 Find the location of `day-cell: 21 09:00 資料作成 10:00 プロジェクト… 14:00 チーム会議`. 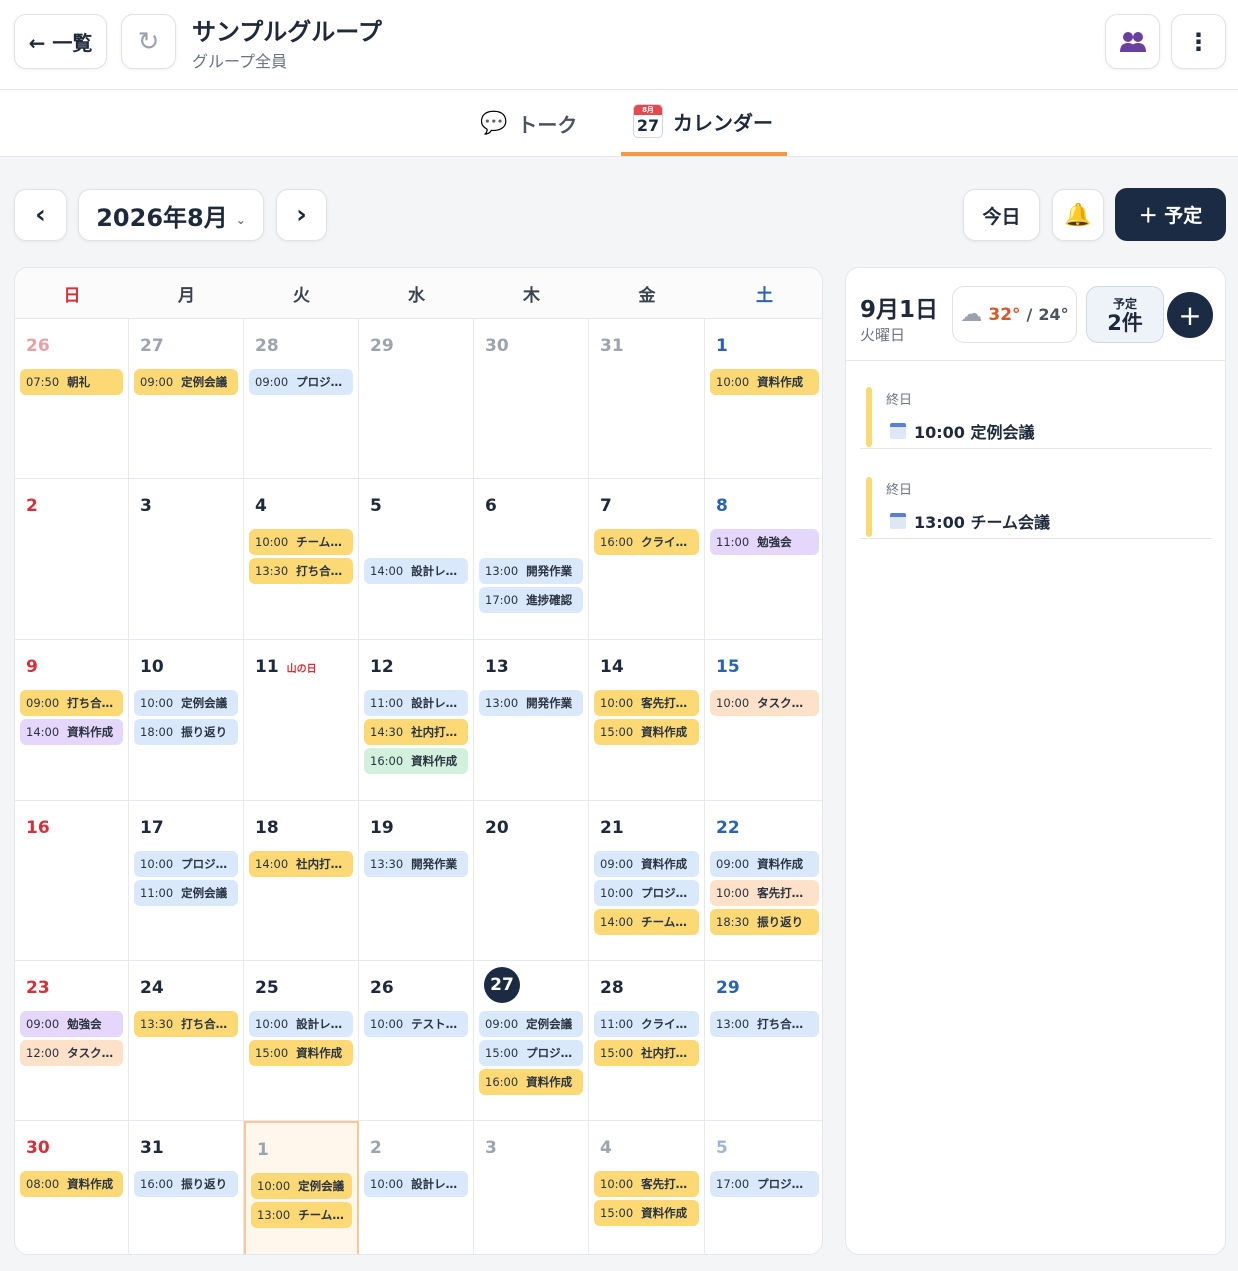

day-cell: 21 09:00 資料作成 10:00 プロジェクト… 14:00 チーム会議 is located at coordinates (647, 881).